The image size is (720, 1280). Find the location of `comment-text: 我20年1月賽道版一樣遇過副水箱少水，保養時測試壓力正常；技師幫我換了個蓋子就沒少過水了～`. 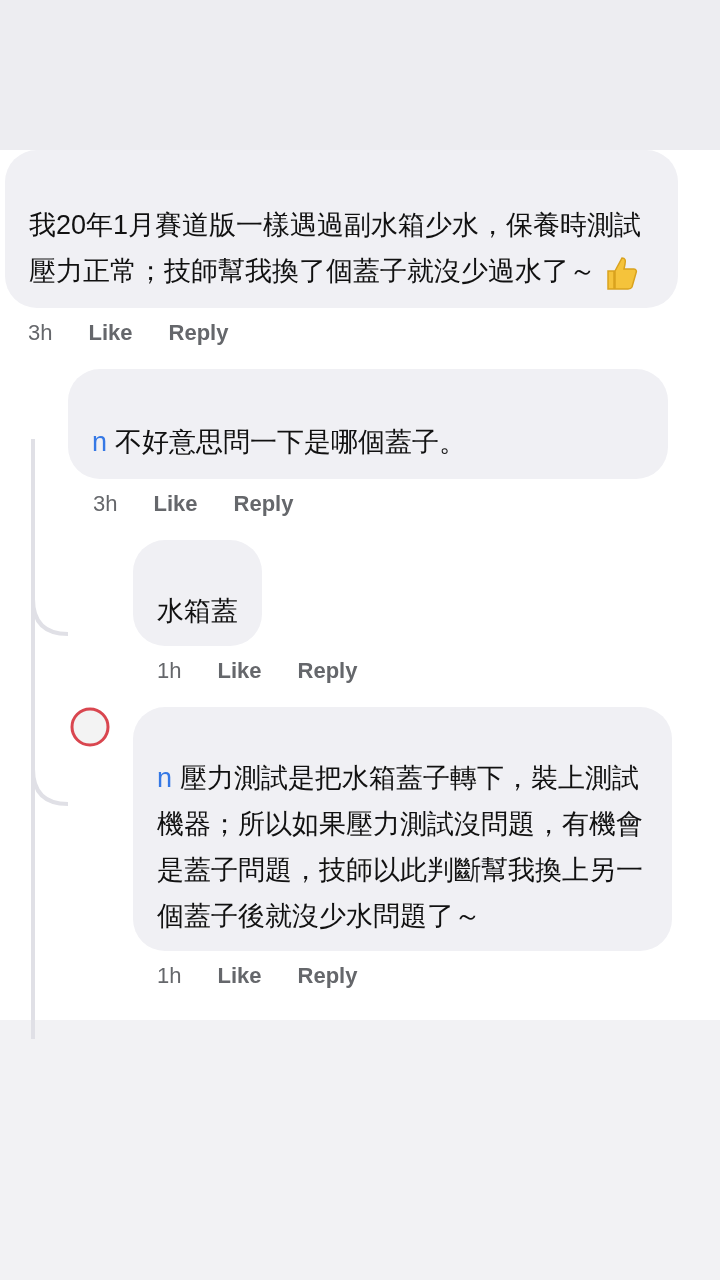

comment-text: 我20年1月賽道版一樣遇過副水箱少水，保養時測試壓力正常；技師幫我換了個蓋子就沒少過水了～ is located at coordinates (341, 248).